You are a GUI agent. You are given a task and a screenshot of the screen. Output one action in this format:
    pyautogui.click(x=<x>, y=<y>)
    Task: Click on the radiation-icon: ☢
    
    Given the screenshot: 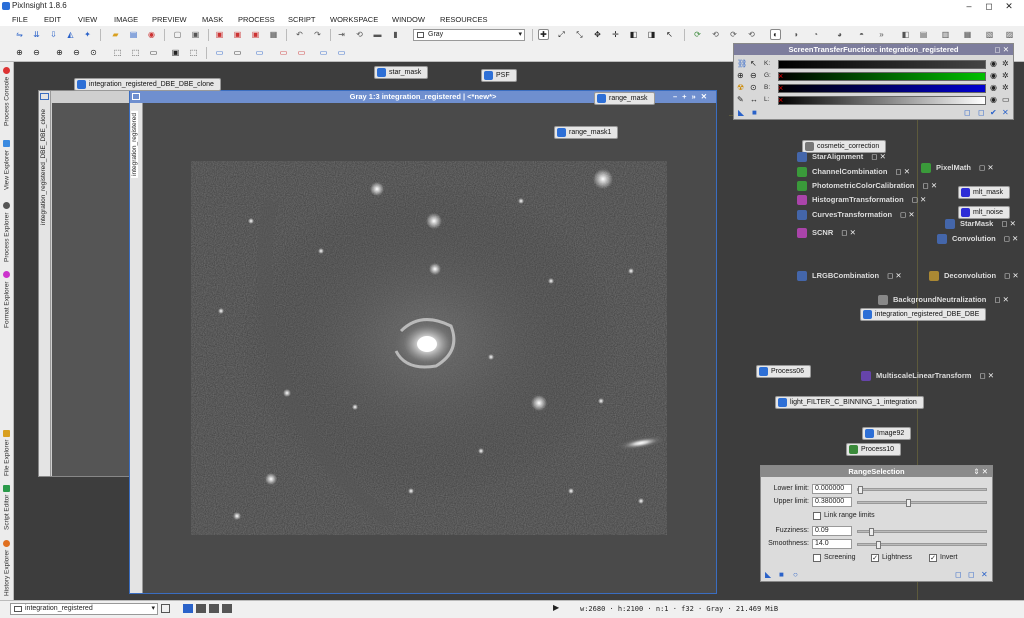 What is the action you would take?
    pyautogui.click(x=740, y=87)
    